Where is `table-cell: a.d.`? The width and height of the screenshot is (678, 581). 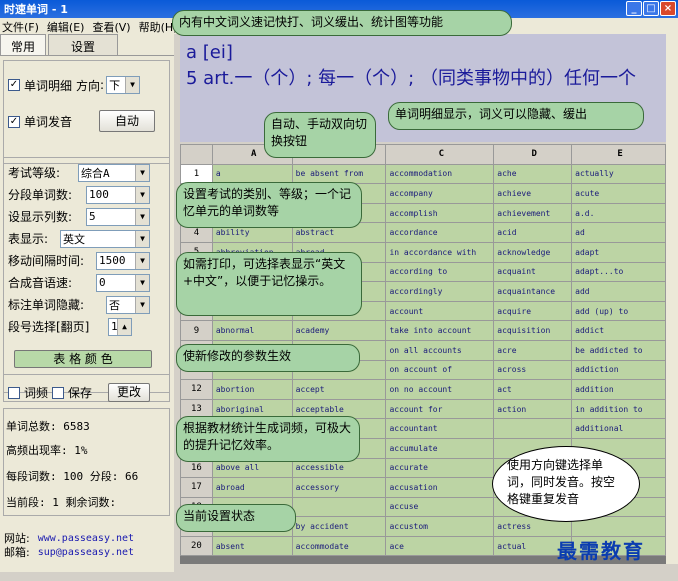
table-cell: a.d. is located at coordinates (618, 213).